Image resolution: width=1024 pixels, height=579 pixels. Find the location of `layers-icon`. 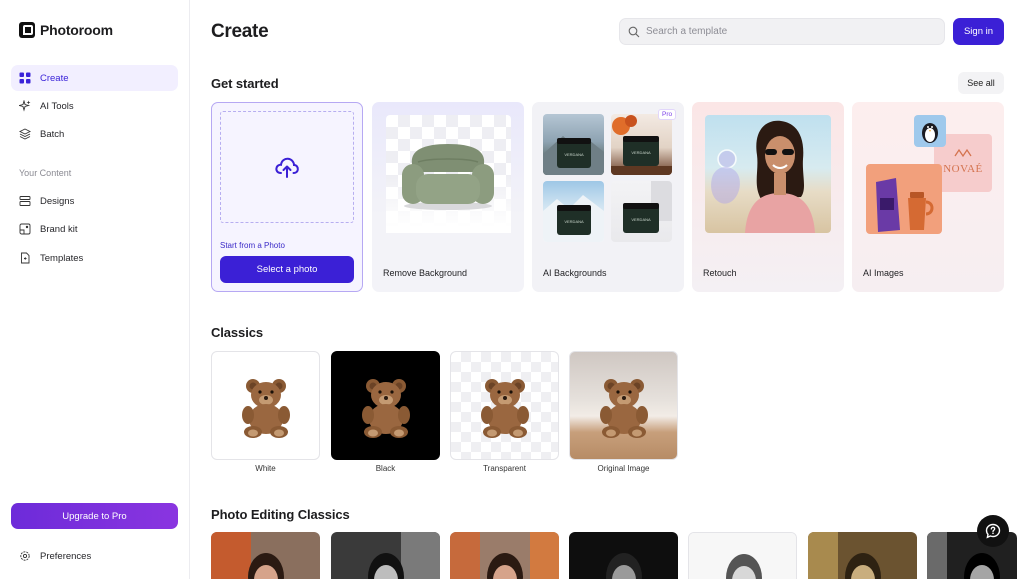

layers-icon is located at coordinates (25, 134).